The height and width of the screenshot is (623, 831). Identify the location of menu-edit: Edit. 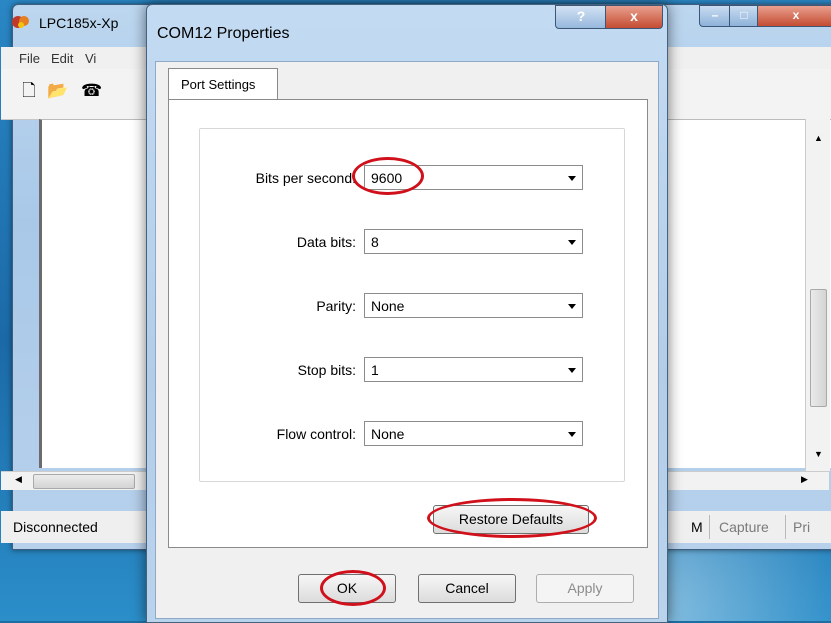
(62, 58).